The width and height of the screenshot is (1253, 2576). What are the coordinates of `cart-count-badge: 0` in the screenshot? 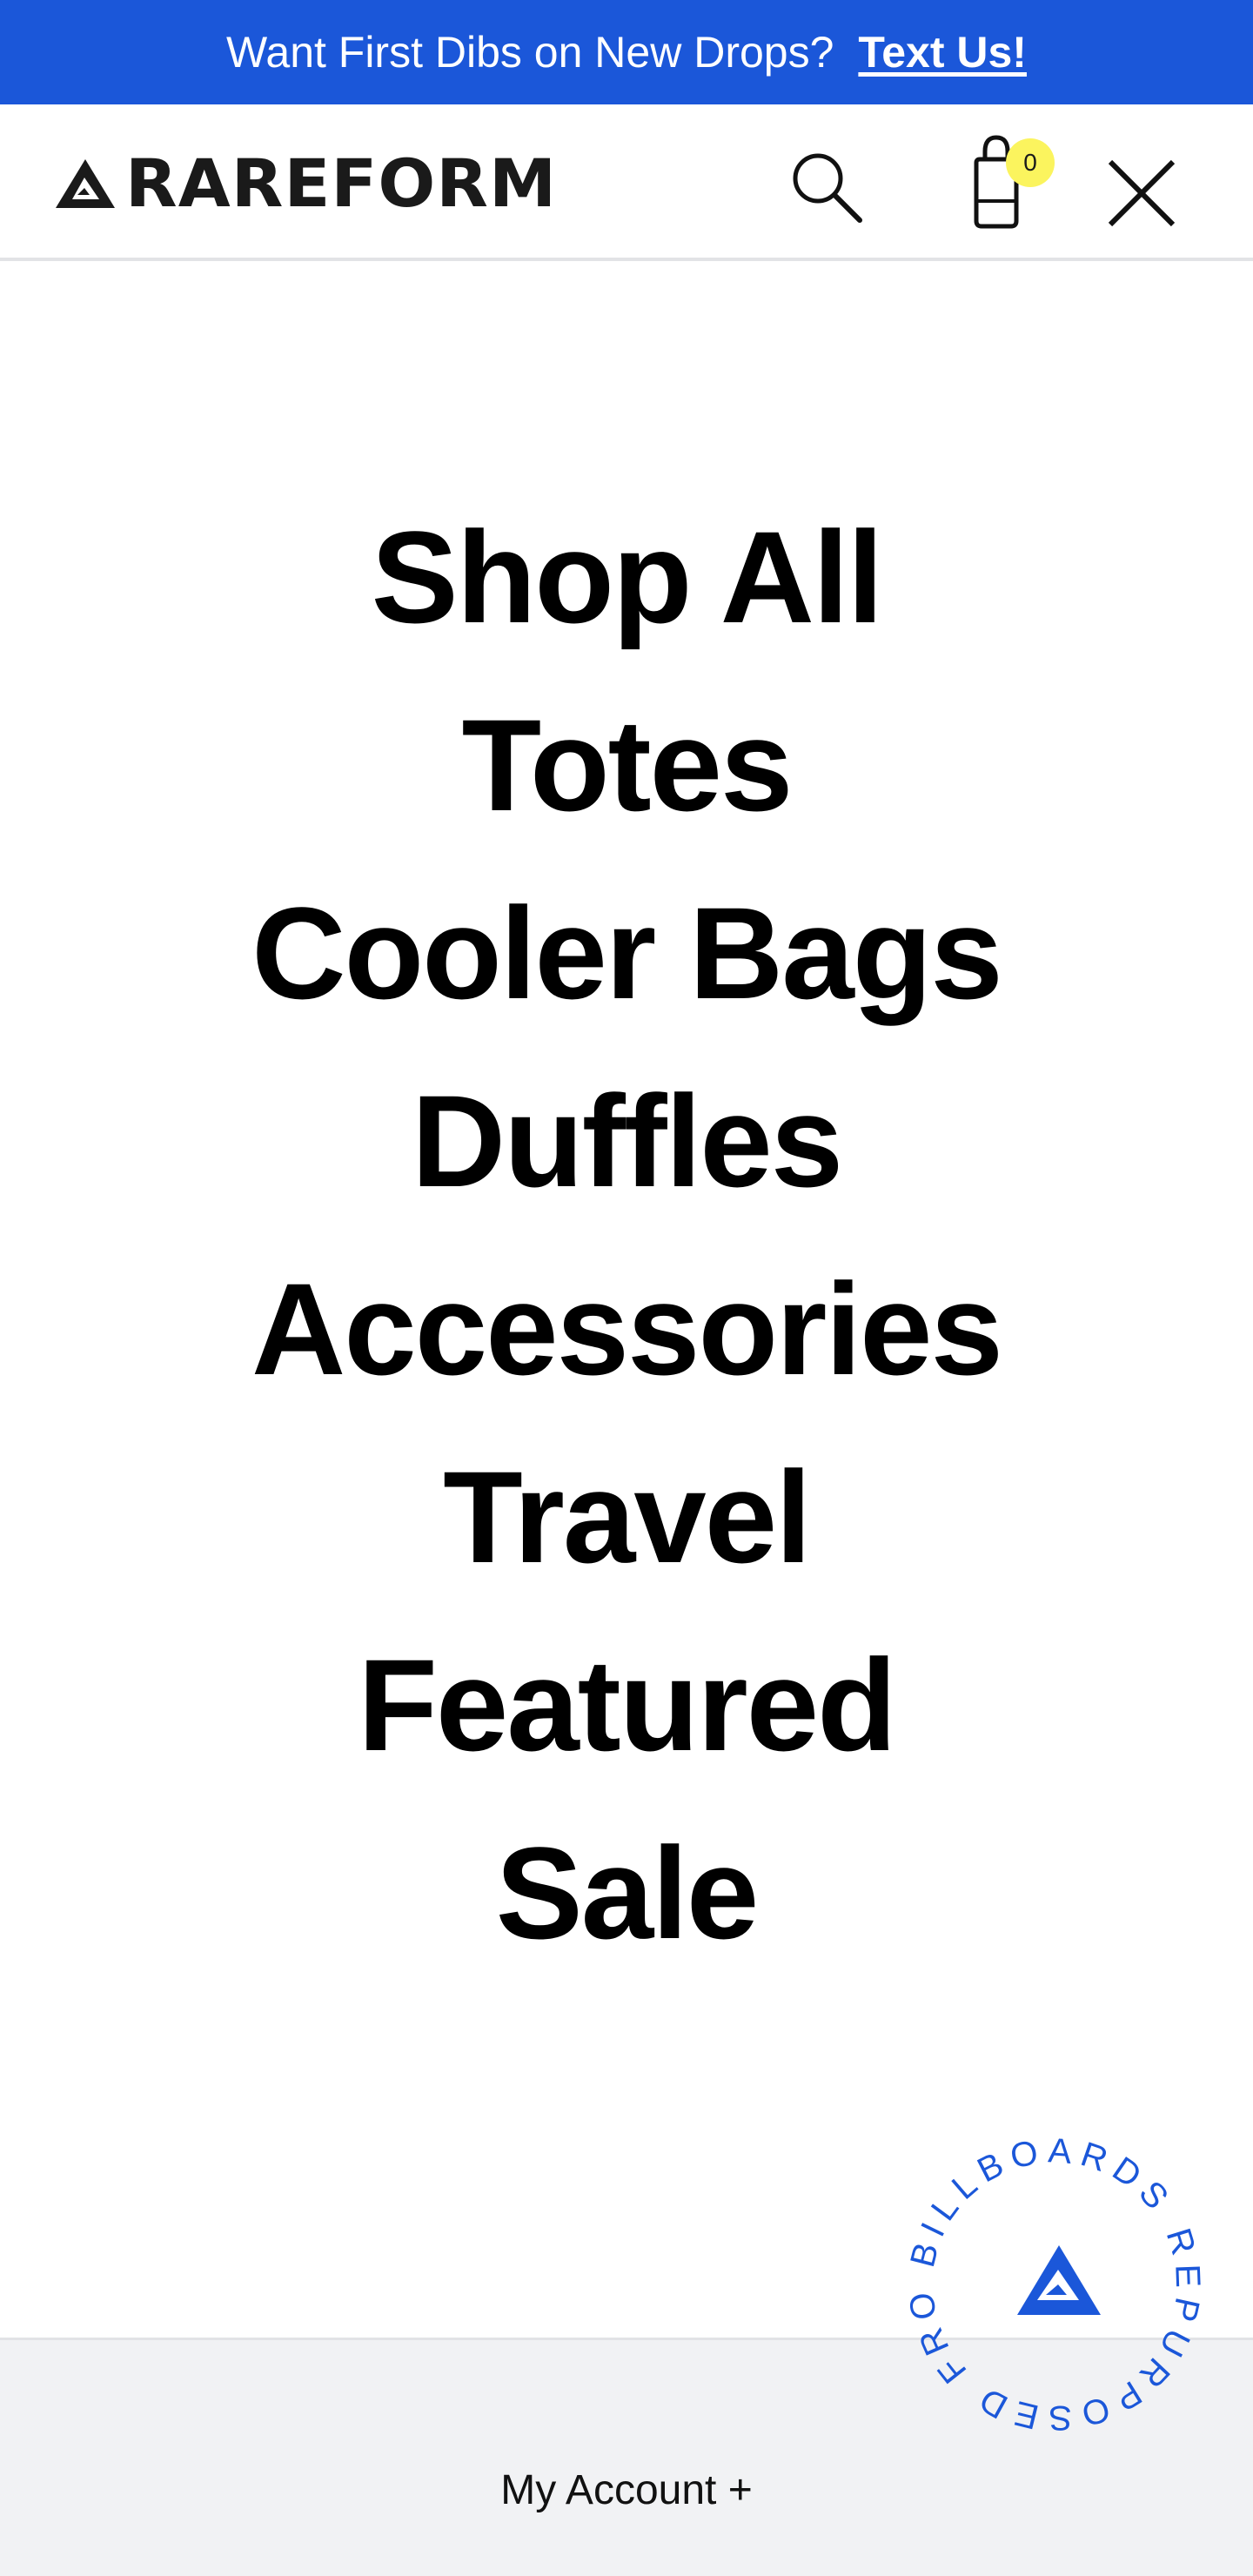 It's located at (1030, 162).